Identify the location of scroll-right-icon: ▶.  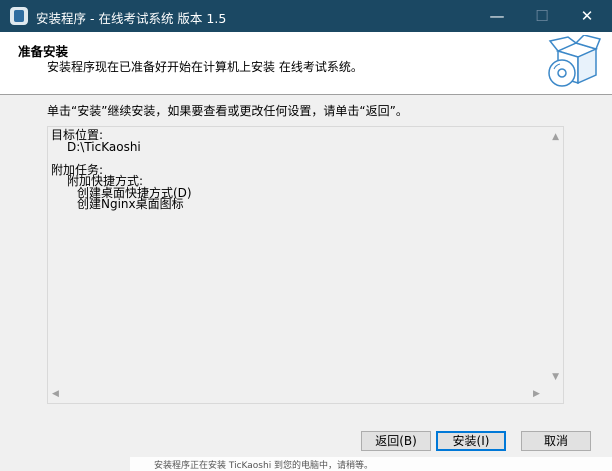
(536, 394).